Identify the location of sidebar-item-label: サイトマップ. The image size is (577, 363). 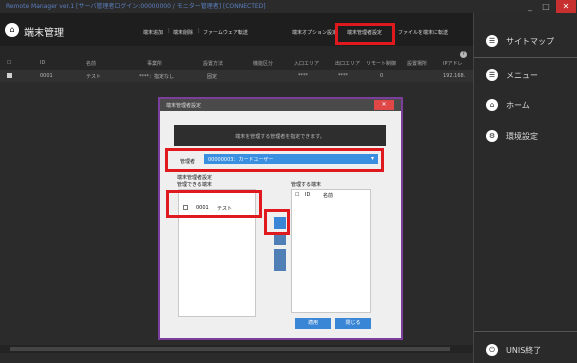
(530, 41).